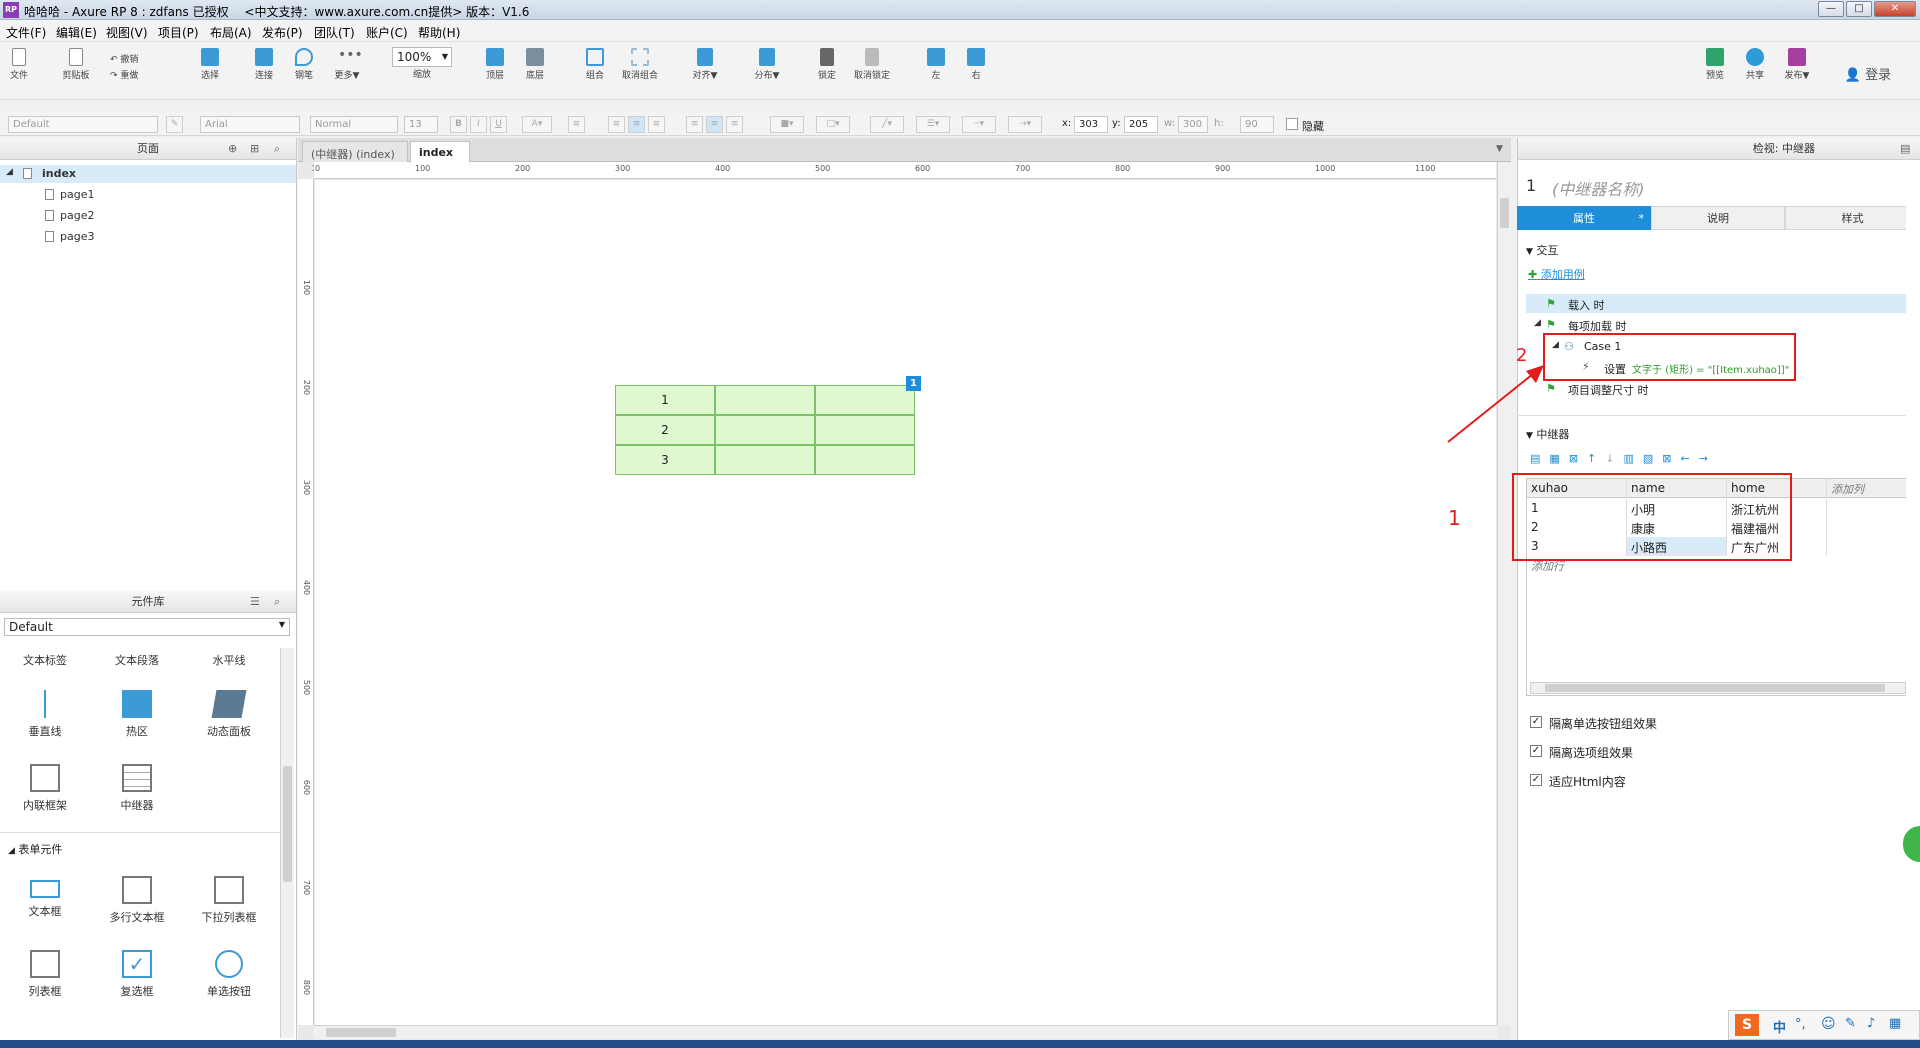 This screenshot has width=1920, height=1048. What do you see at coordinates (1539, 458) in the screenshot?
I see `insert-row-icon: ▤` at bounding box center [1539, 458].